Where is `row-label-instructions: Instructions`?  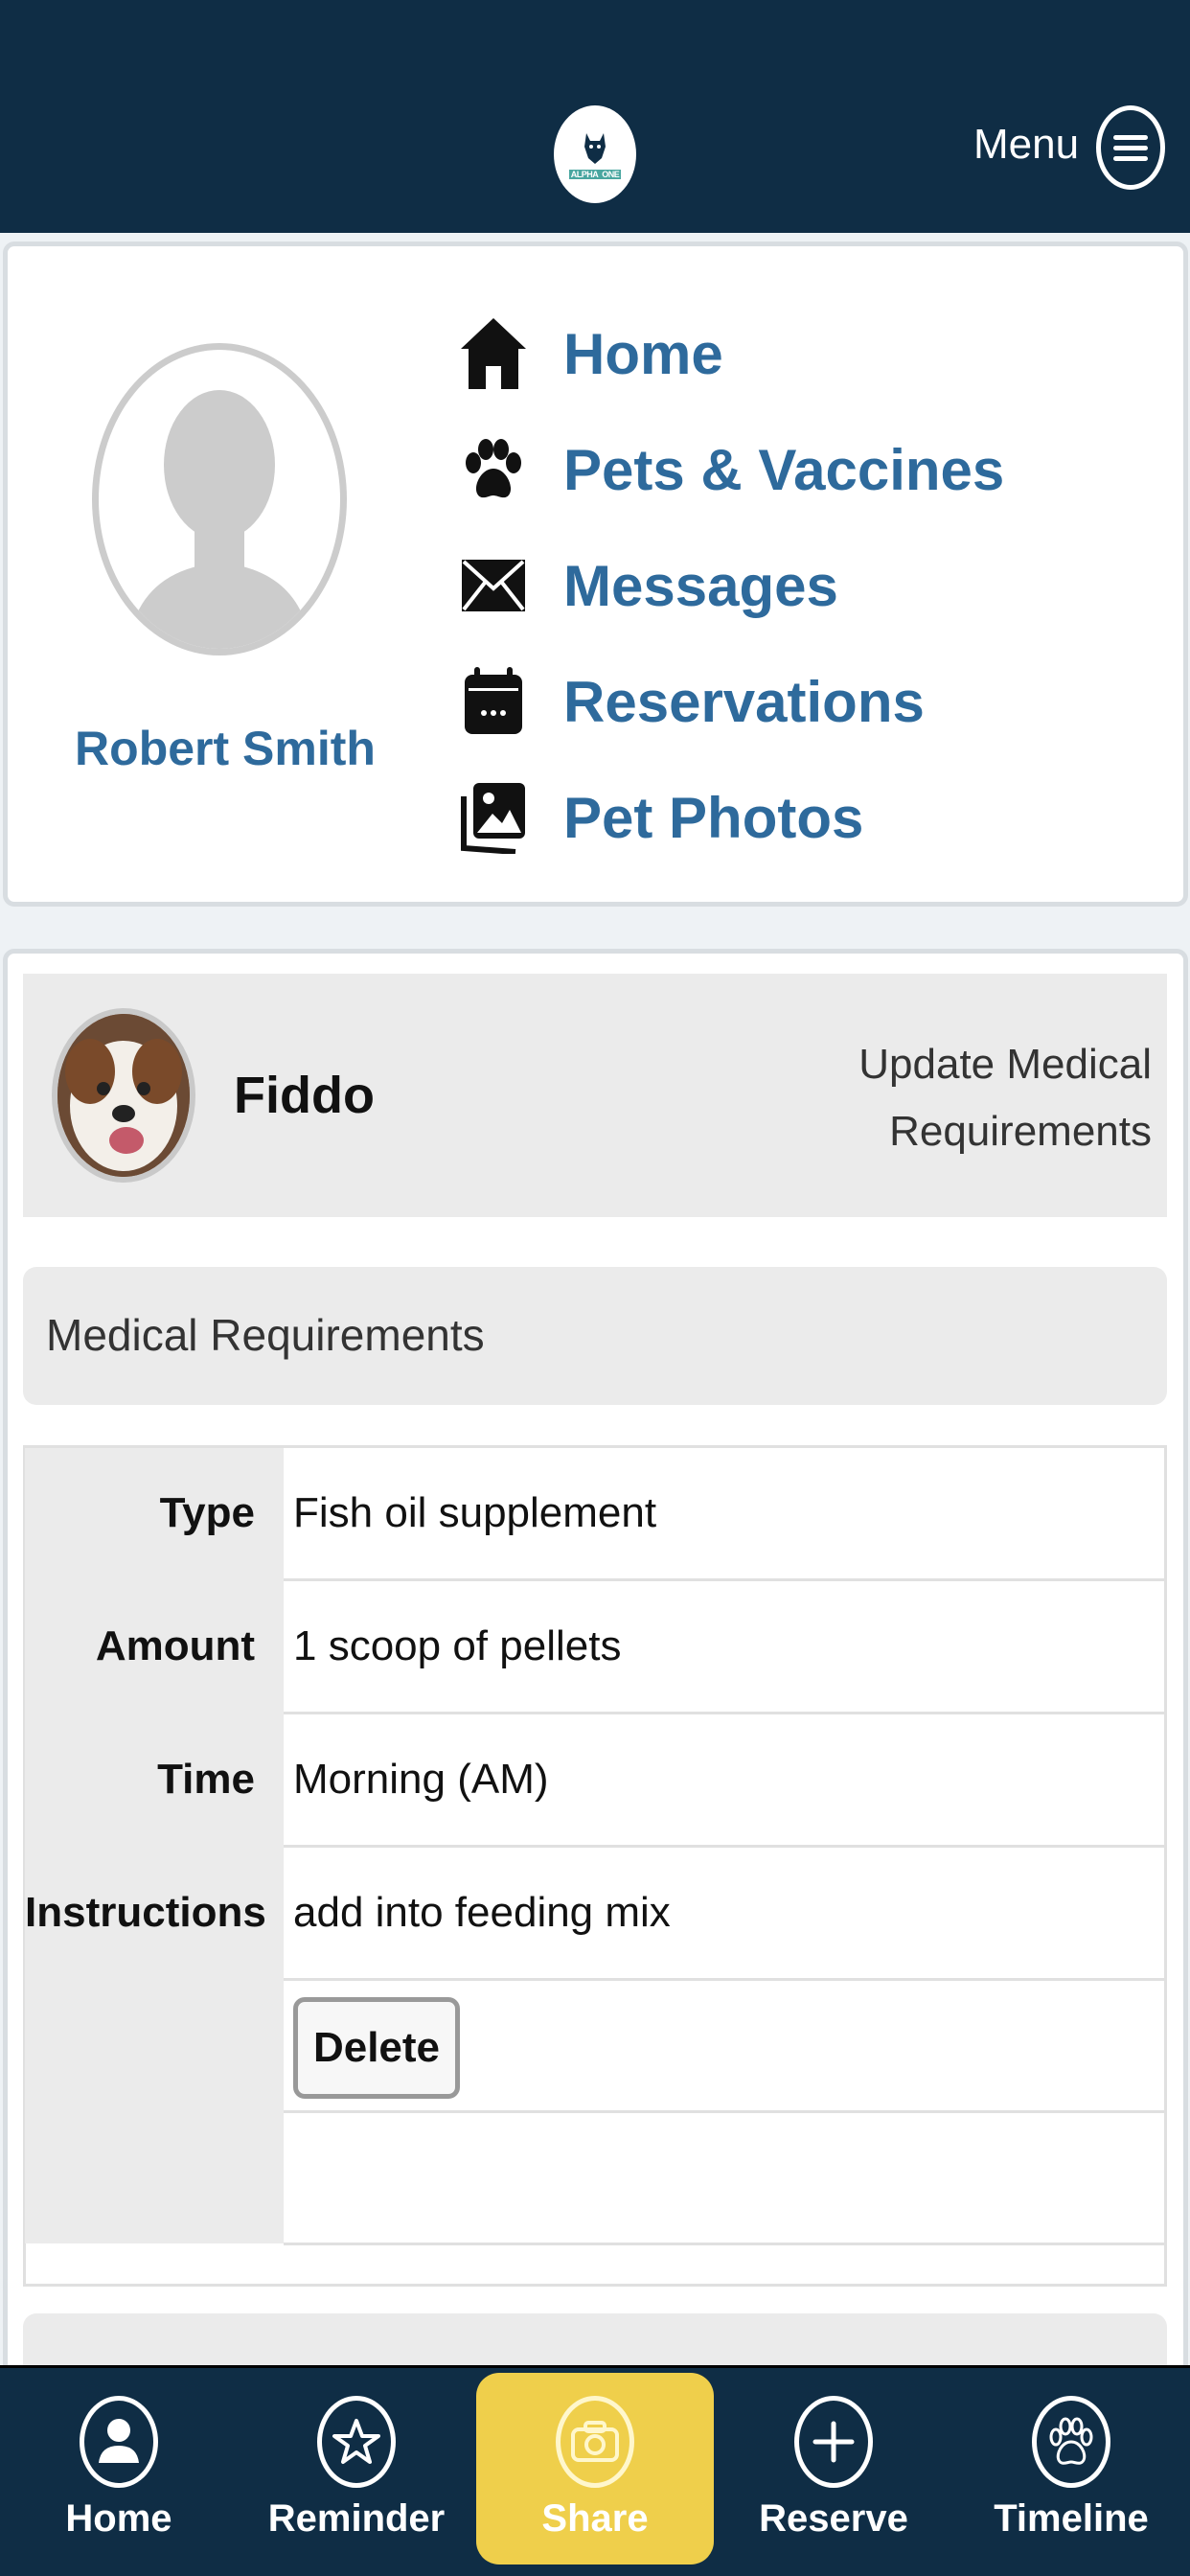 row-label-instructions: Instructions is located at coordinates (146, 1912).